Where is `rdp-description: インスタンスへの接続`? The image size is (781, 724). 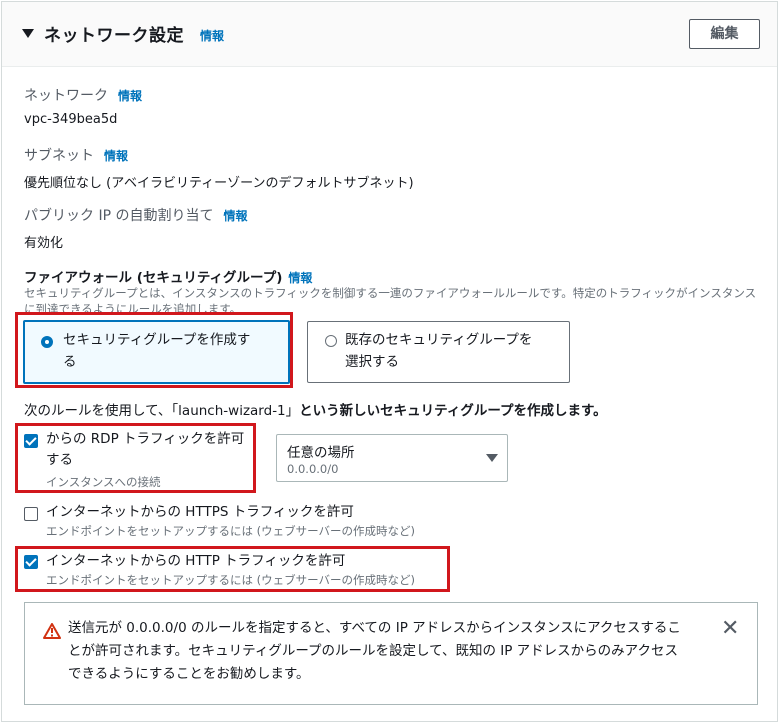 rdp-description: インスタンスへの接続 is located at coordinates (103, 482).